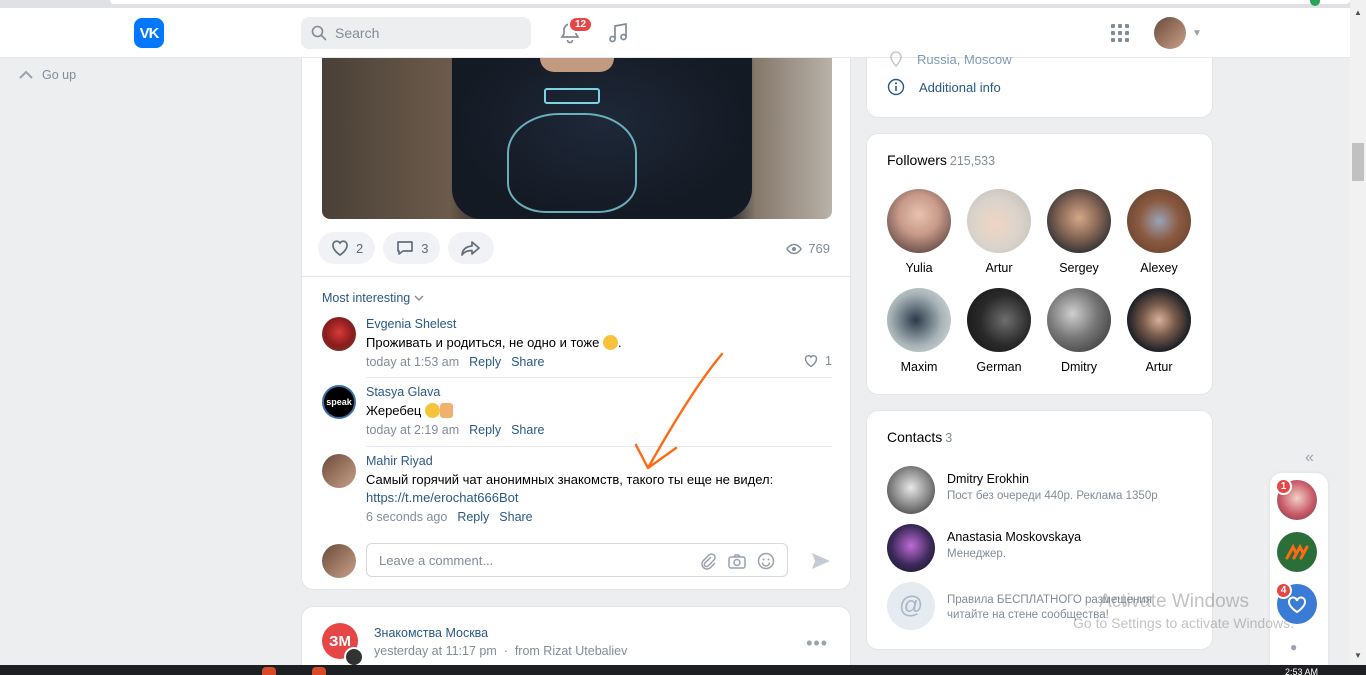  What do you see at coordinates (821, 561) in the screenshot?
I see `send-icon` at bounding box center [821, 561].